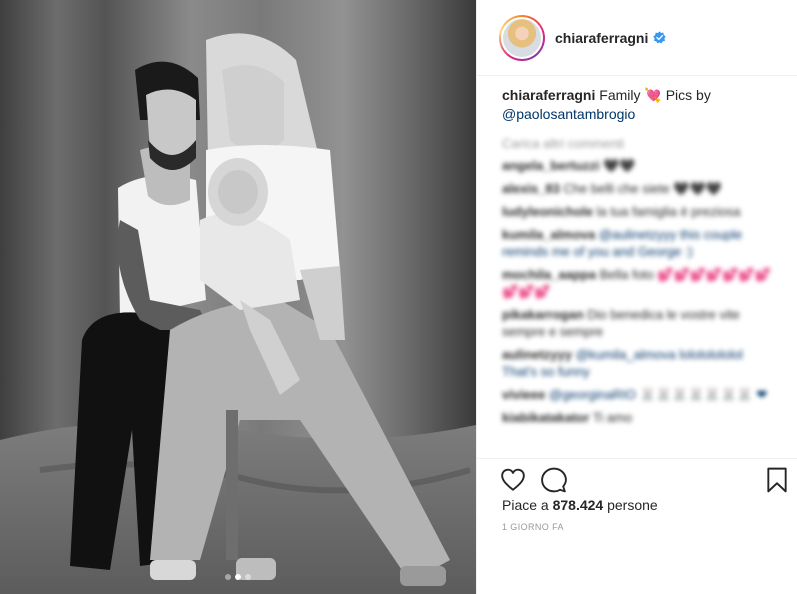 This screenshot has width=797, height=594. I want to click on avatar, so click(522, 37).